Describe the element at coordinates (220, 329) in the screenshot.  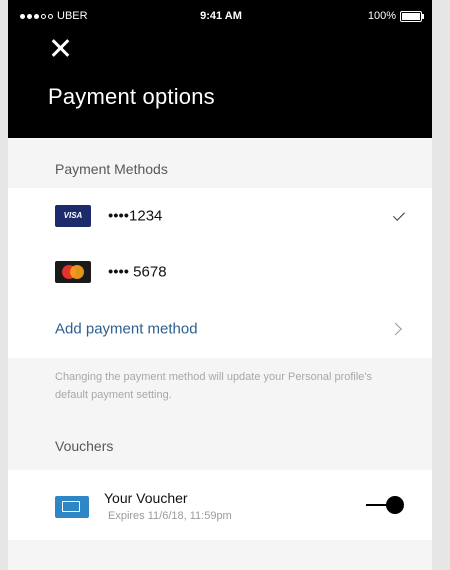
I see `add-payment-method-button: Add payment method` at that location.